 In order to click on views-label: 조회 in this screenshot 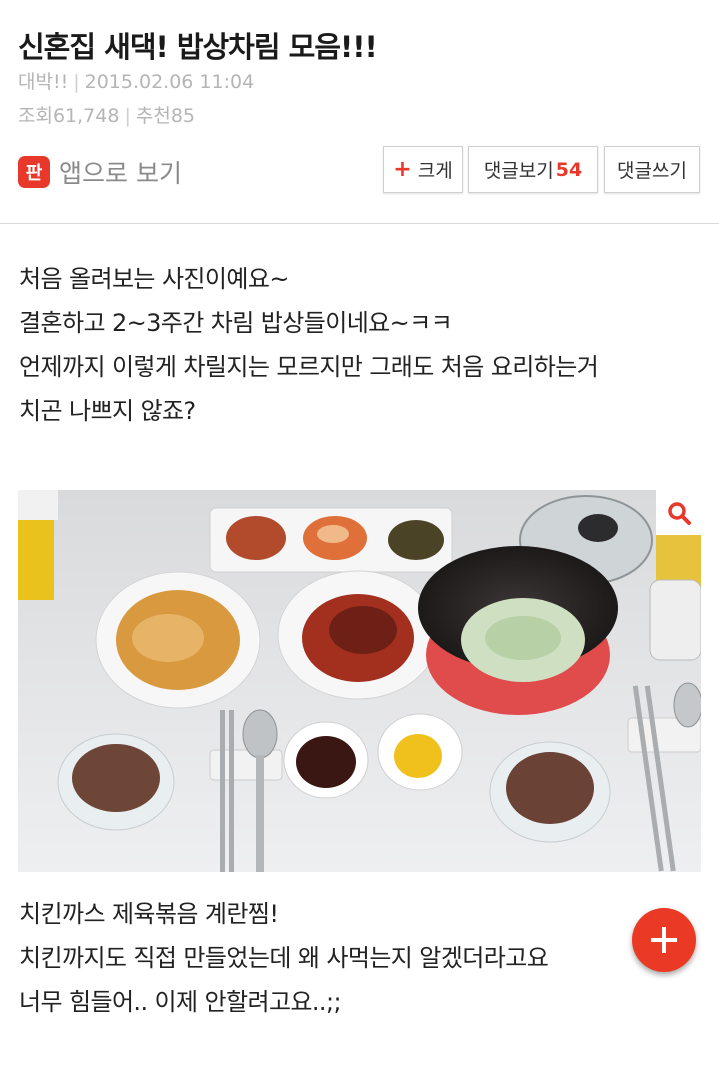, I will do `click(35, 116)`.